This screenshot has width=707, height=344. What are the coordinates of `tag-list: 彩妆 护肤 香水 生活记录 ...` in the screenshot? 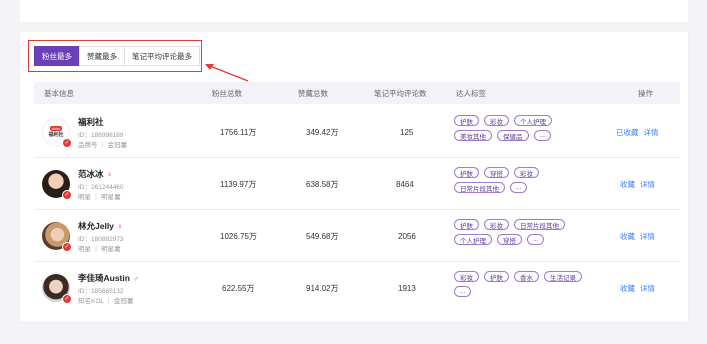 It's located at (524, 284).